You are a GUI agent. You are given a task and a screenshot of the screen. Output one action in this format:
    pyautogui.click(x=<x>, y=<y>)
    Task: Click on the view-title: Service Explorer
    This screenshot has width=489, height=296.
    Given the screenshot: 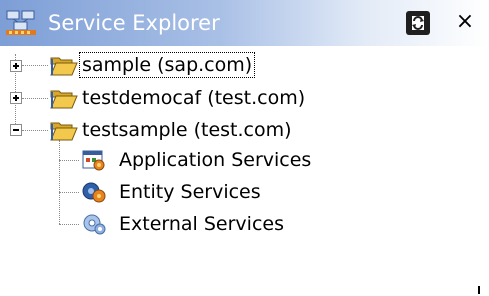 What is the action you would take?
    pyautogui.click(x=134, y=23)
    